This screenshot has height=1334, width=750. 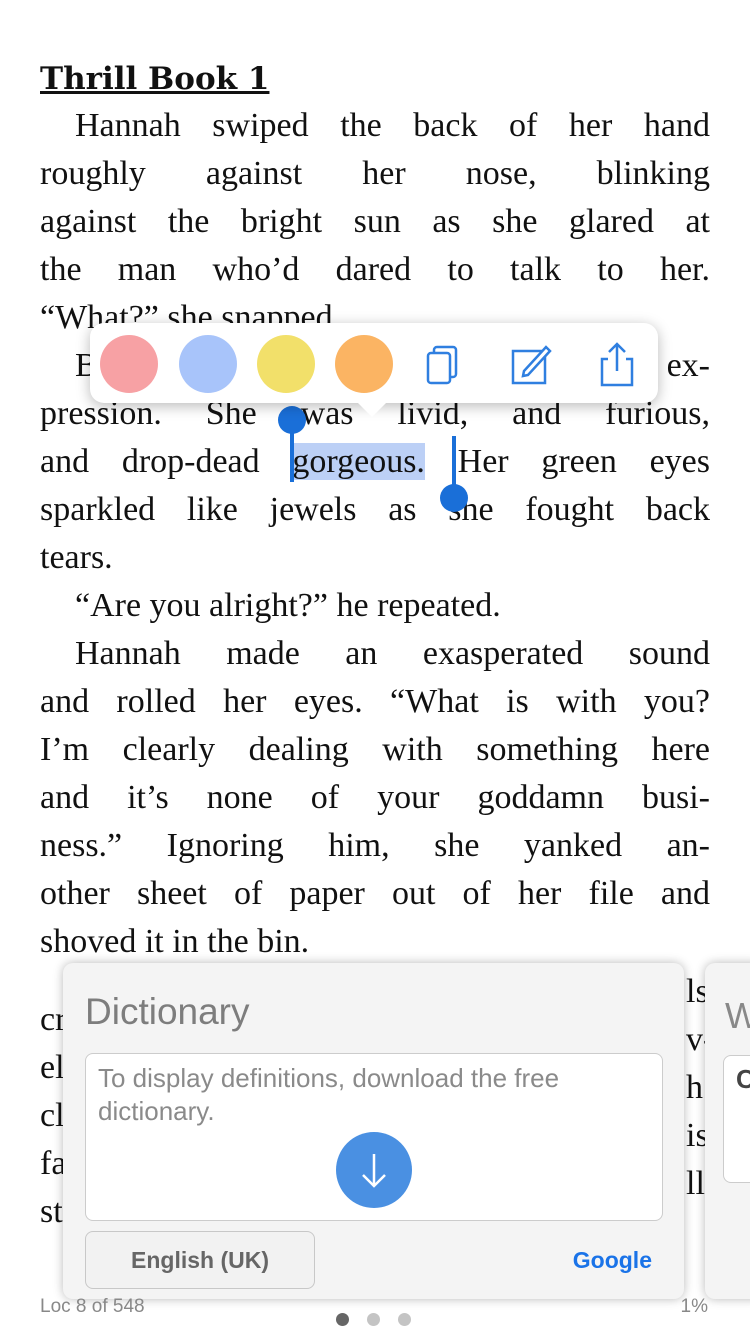 I want to click on selection-end-handle, so click(x=454, y=498).